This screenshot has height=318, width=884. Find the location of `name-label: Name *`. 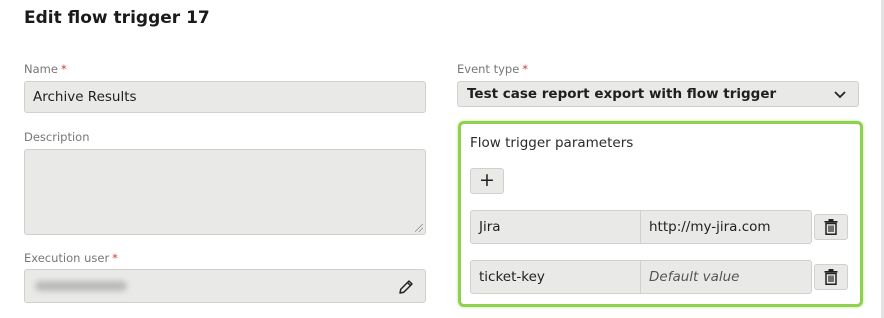

name-label: Name * is located at coordinates (45, 69).